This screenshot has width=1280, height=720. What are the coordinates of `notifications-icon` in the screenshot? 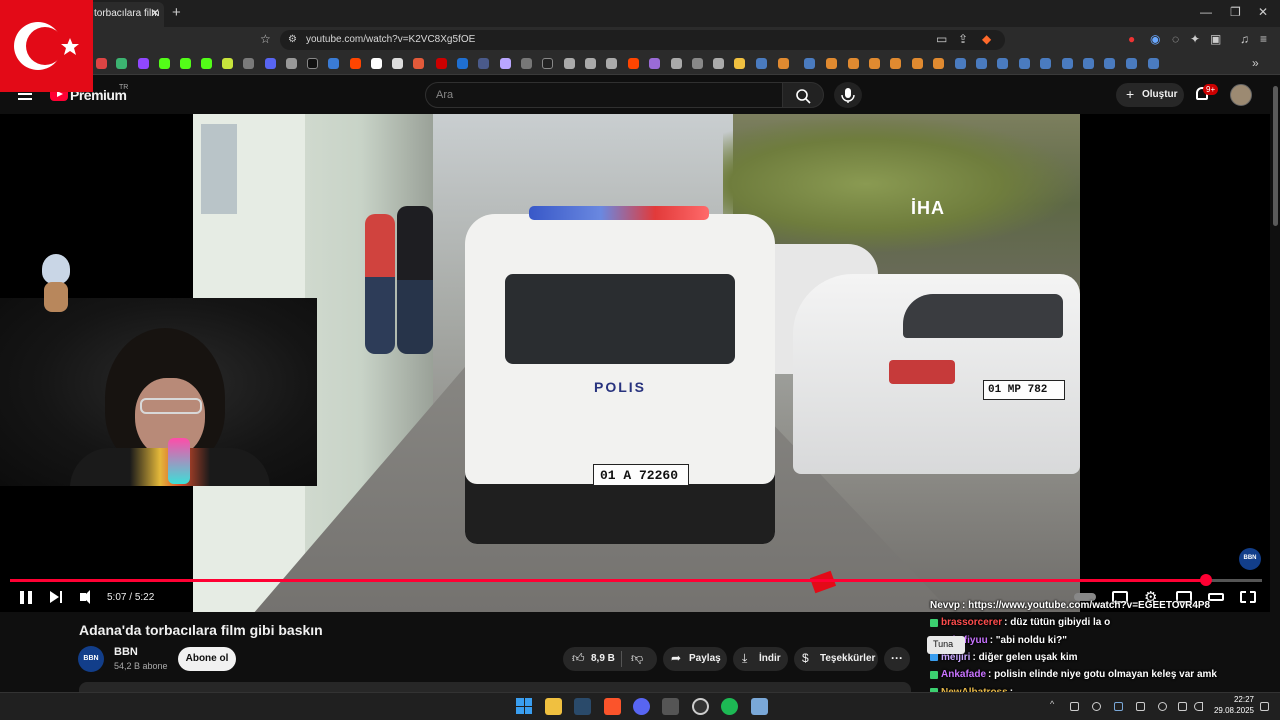 It's located at (1264, 706).